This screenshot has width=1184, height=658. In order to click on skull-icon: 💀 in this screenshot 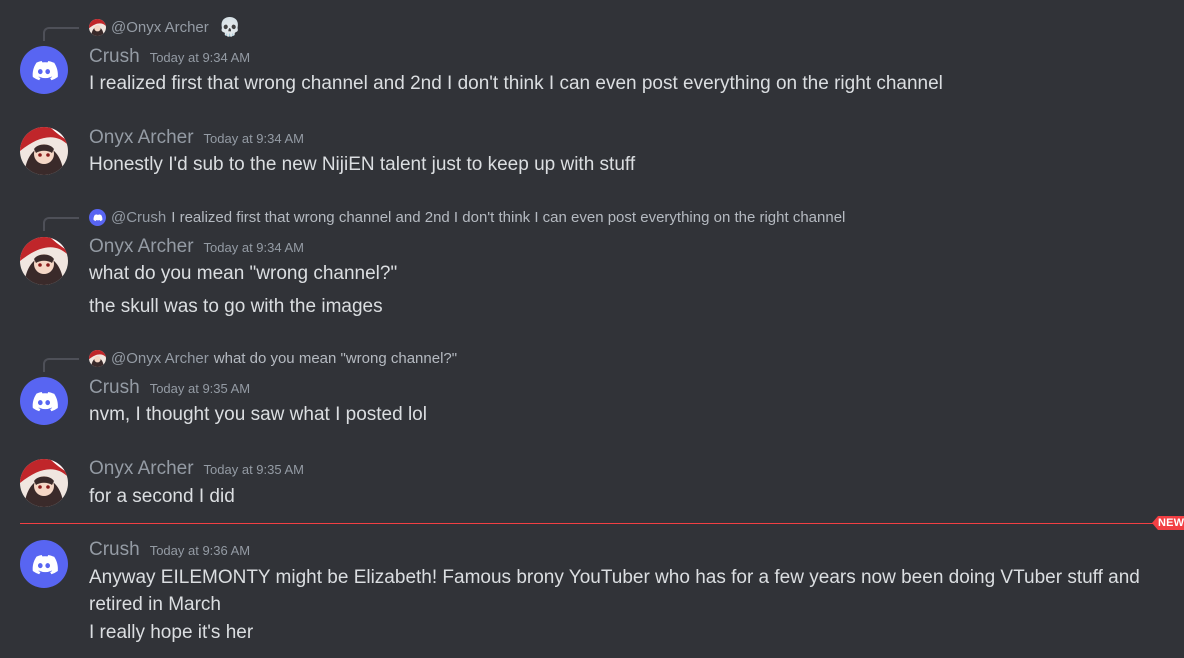, I will do `click(230, 27)`.